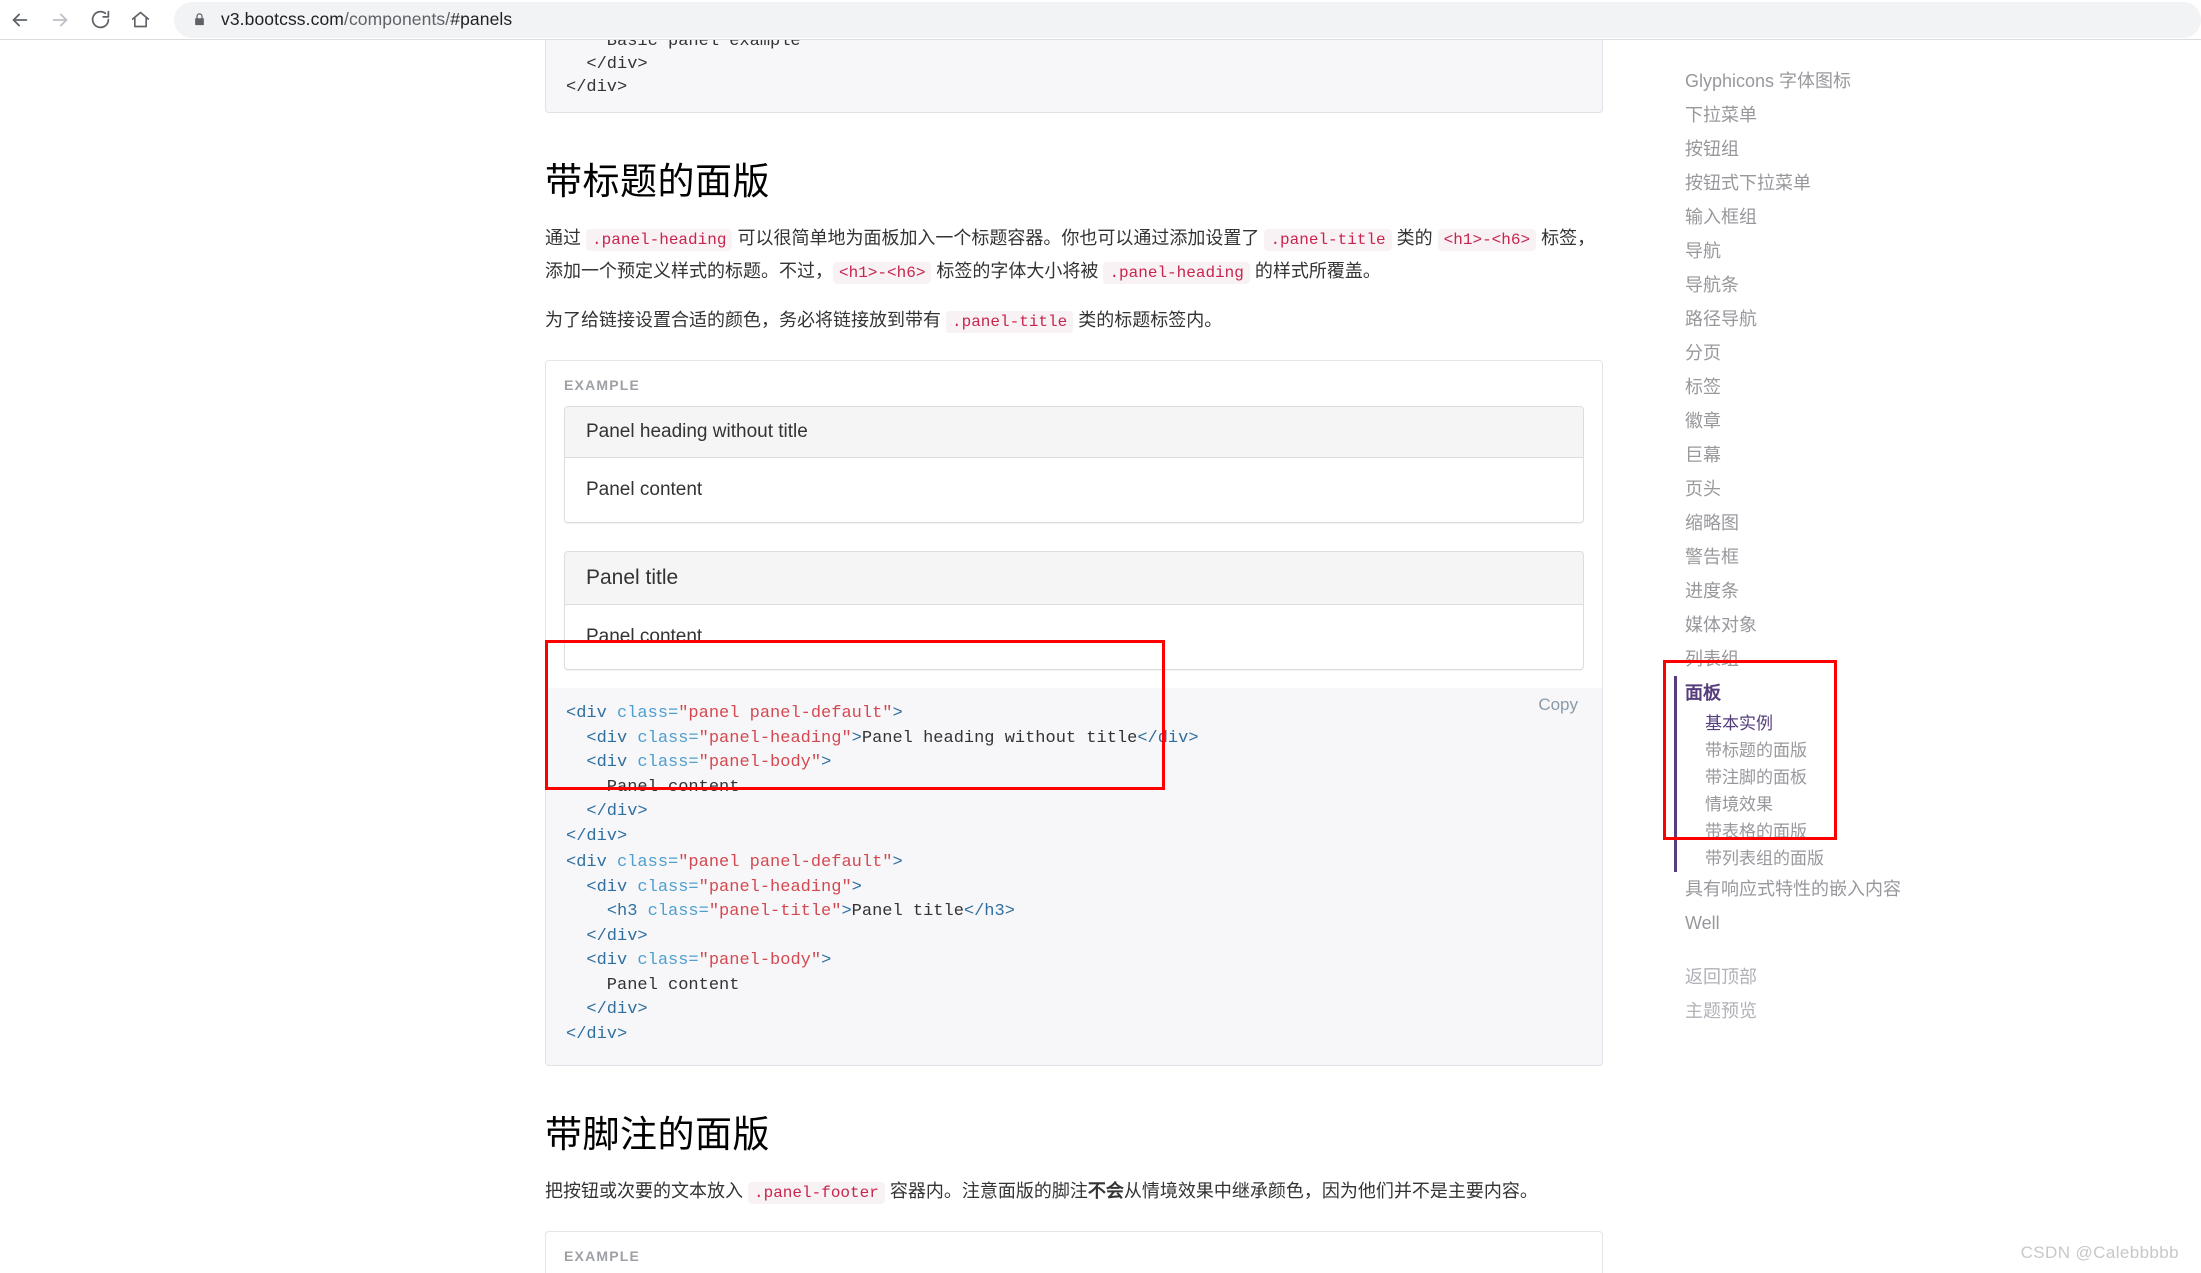 This screenshot has height=1273, width=2201. Describe the element at coordinates (775, 911) in the screenshot. I see `code-token: "panel-title"` at that location.